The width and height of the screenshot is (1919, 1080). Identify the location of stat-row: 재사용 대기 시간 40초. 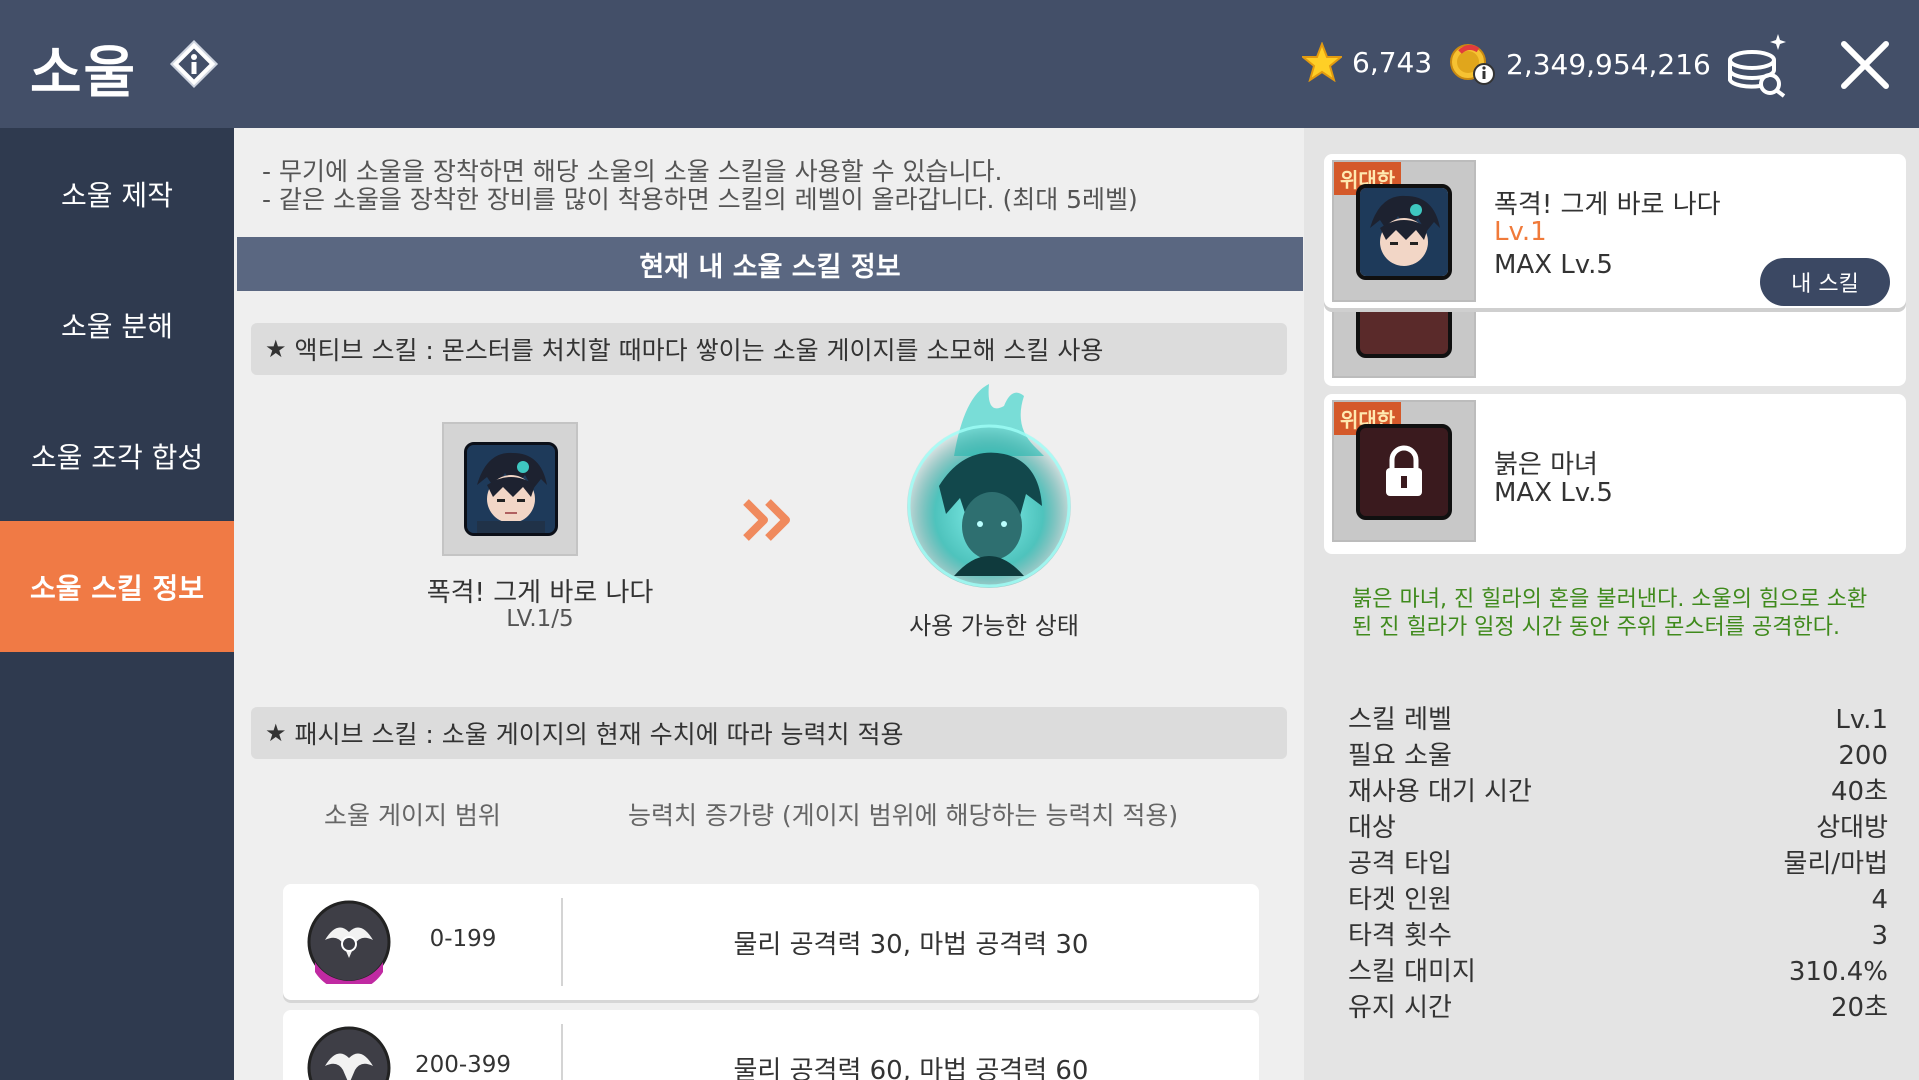
(1618, 792).